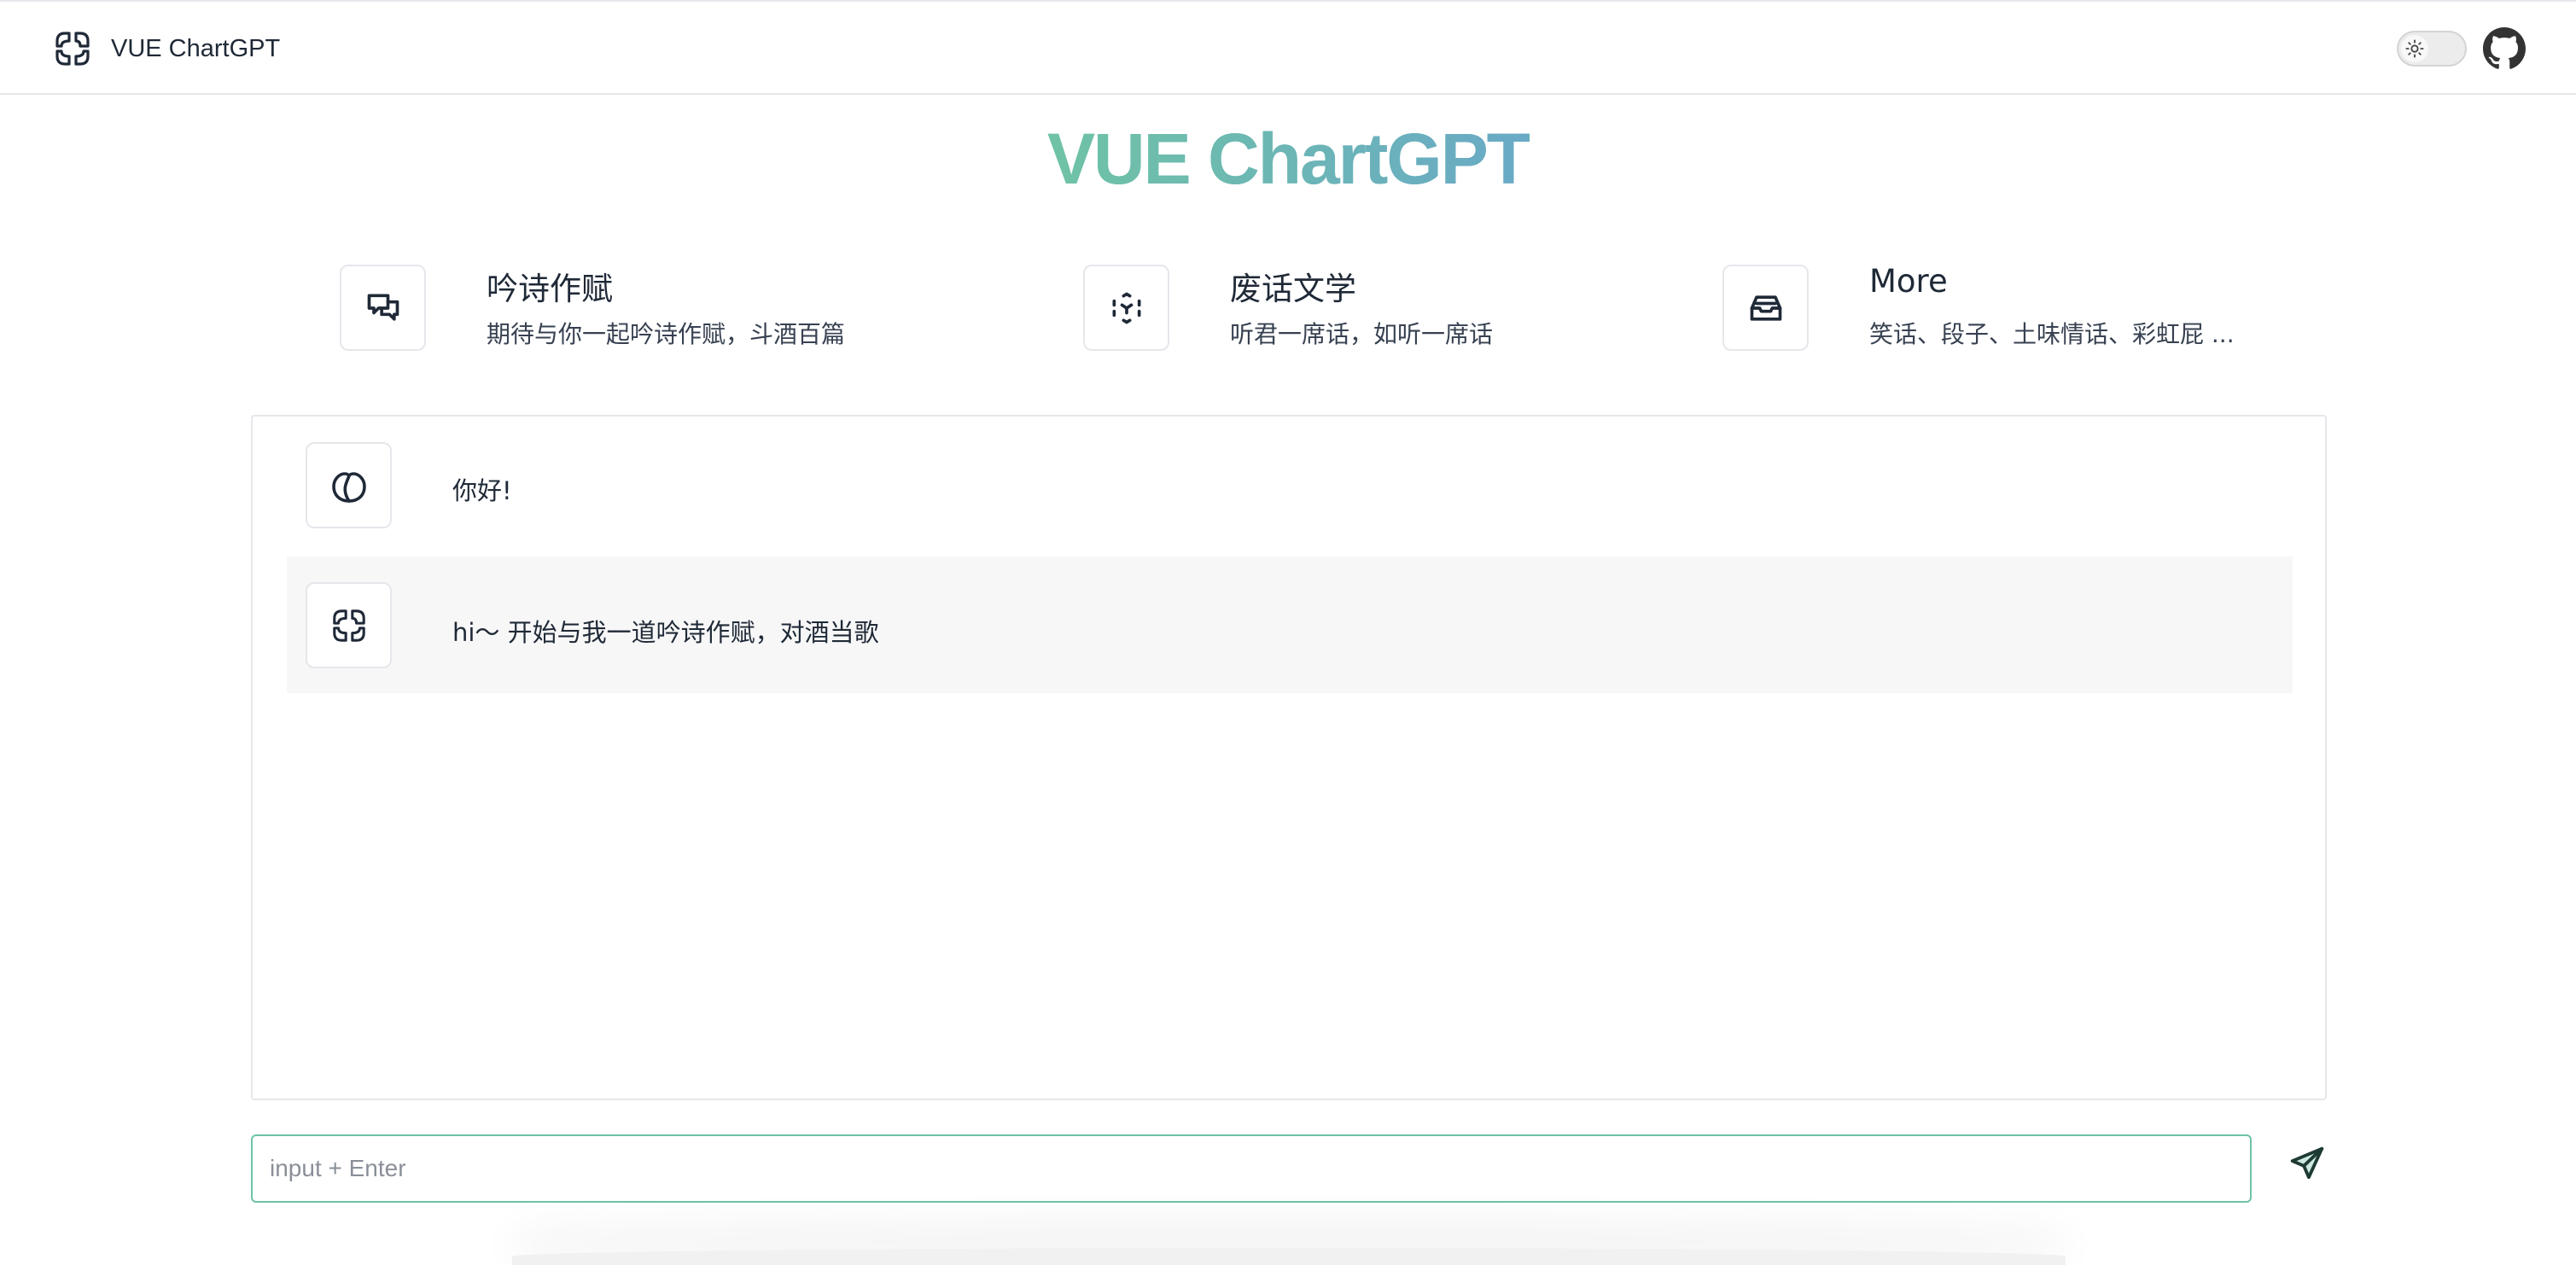 The width and height of the screenshot is (2576, 1265). I want to click on app-title: VUE ChartGPT, so click(196, 48).